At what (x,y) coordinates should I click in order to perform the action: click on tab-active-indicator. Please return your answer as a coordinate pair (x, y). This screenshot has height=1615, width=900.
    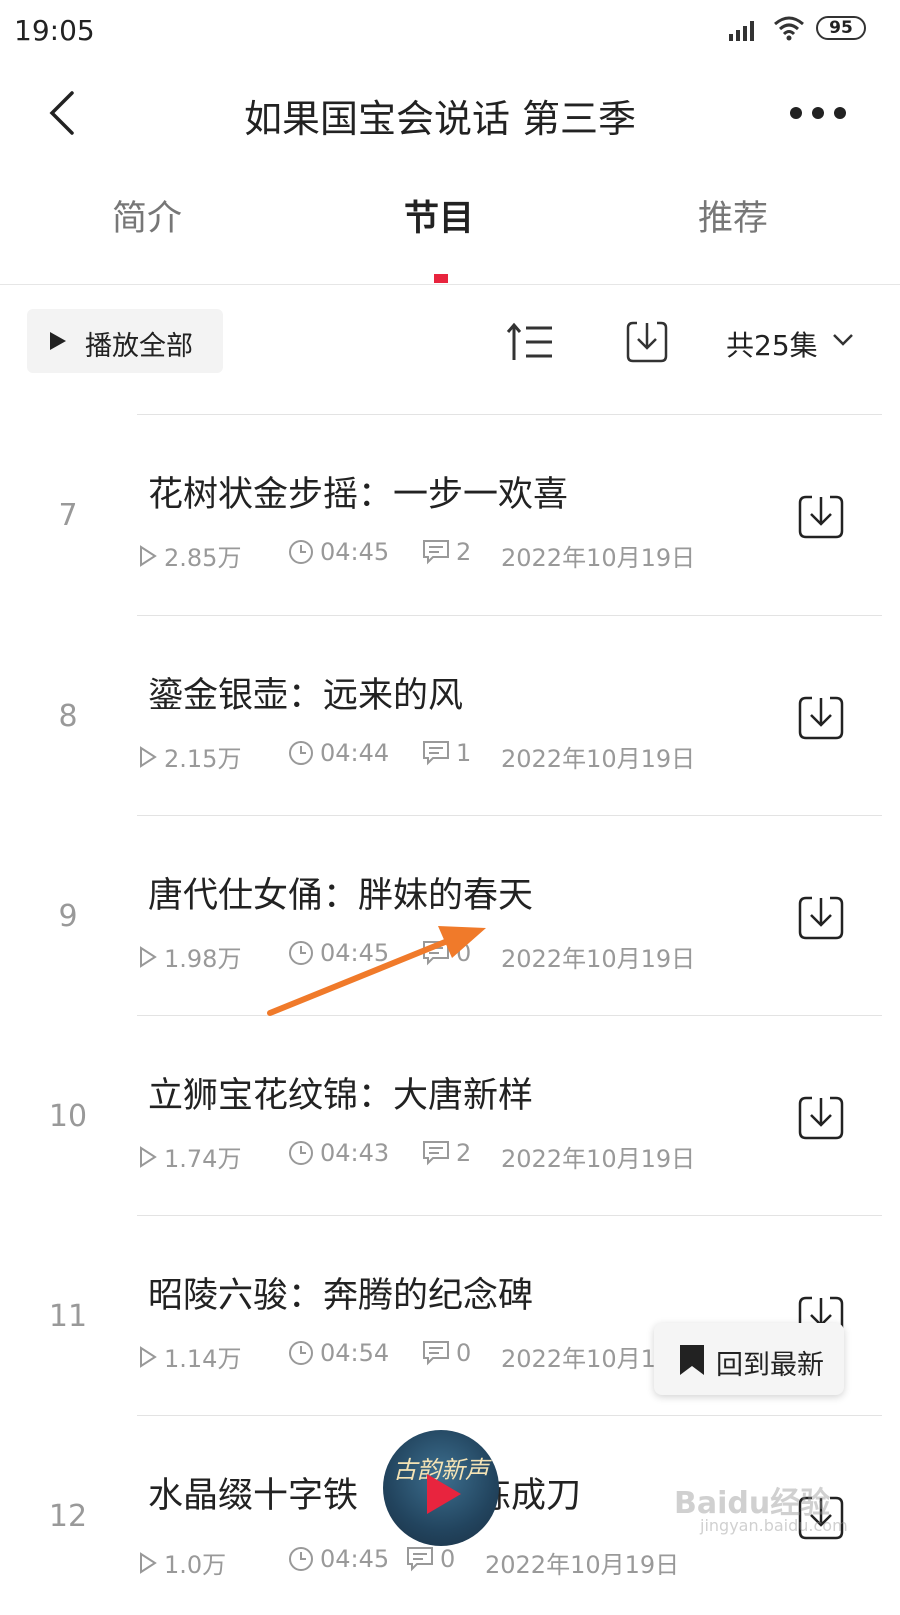
    Looking at the image, I should click on (441, 278).